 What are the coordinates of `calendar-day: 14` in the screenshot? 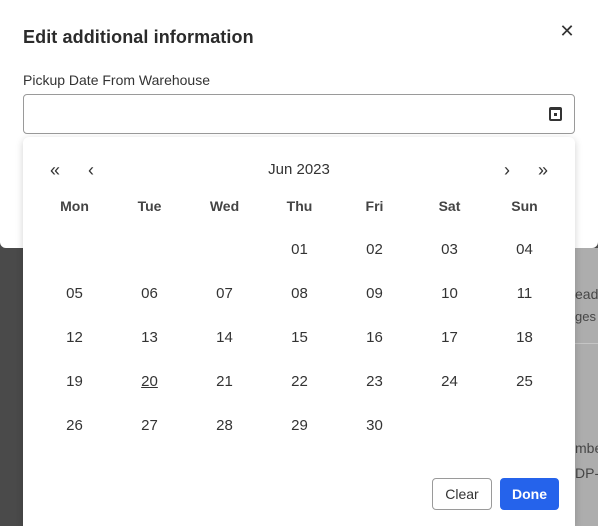 It's located at (224, 338).